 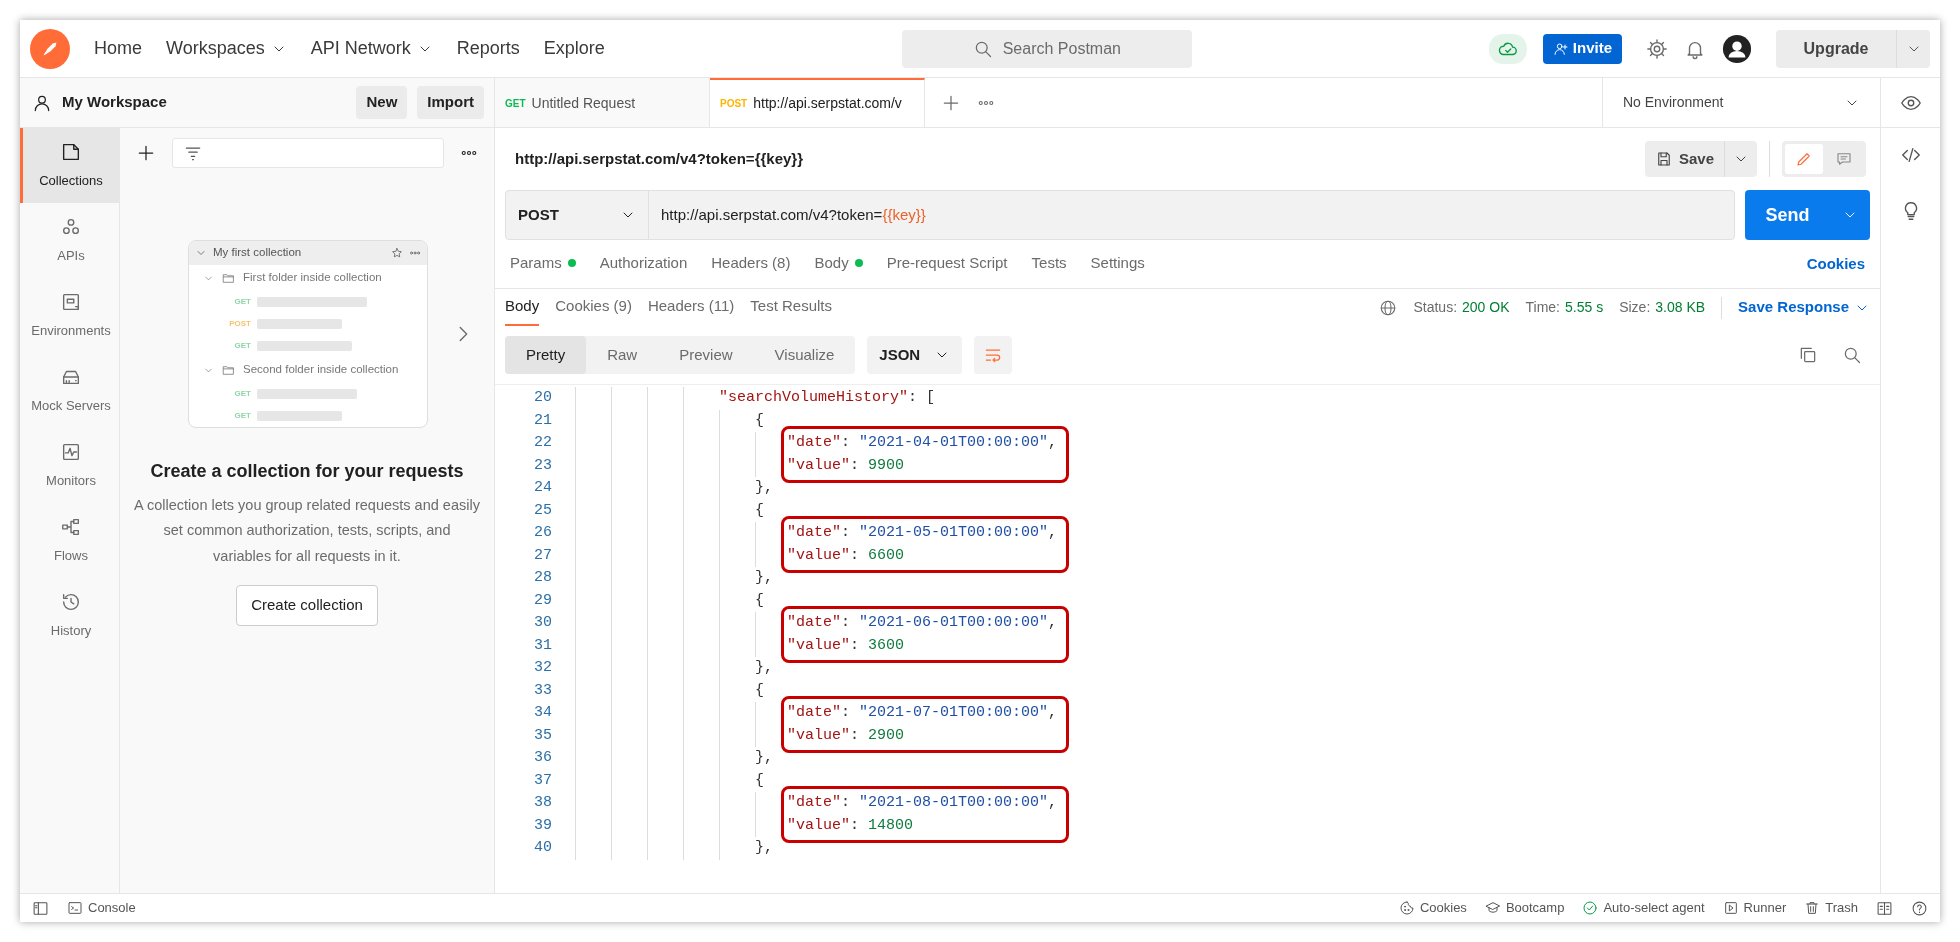 I want to click on search-icon, so click(x=1852, y=355).